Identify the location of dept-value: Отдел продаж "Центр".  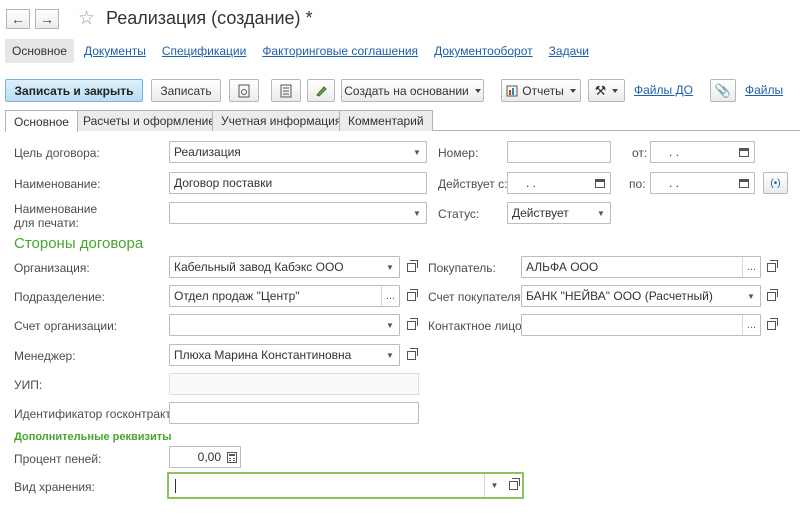
(237, 296).